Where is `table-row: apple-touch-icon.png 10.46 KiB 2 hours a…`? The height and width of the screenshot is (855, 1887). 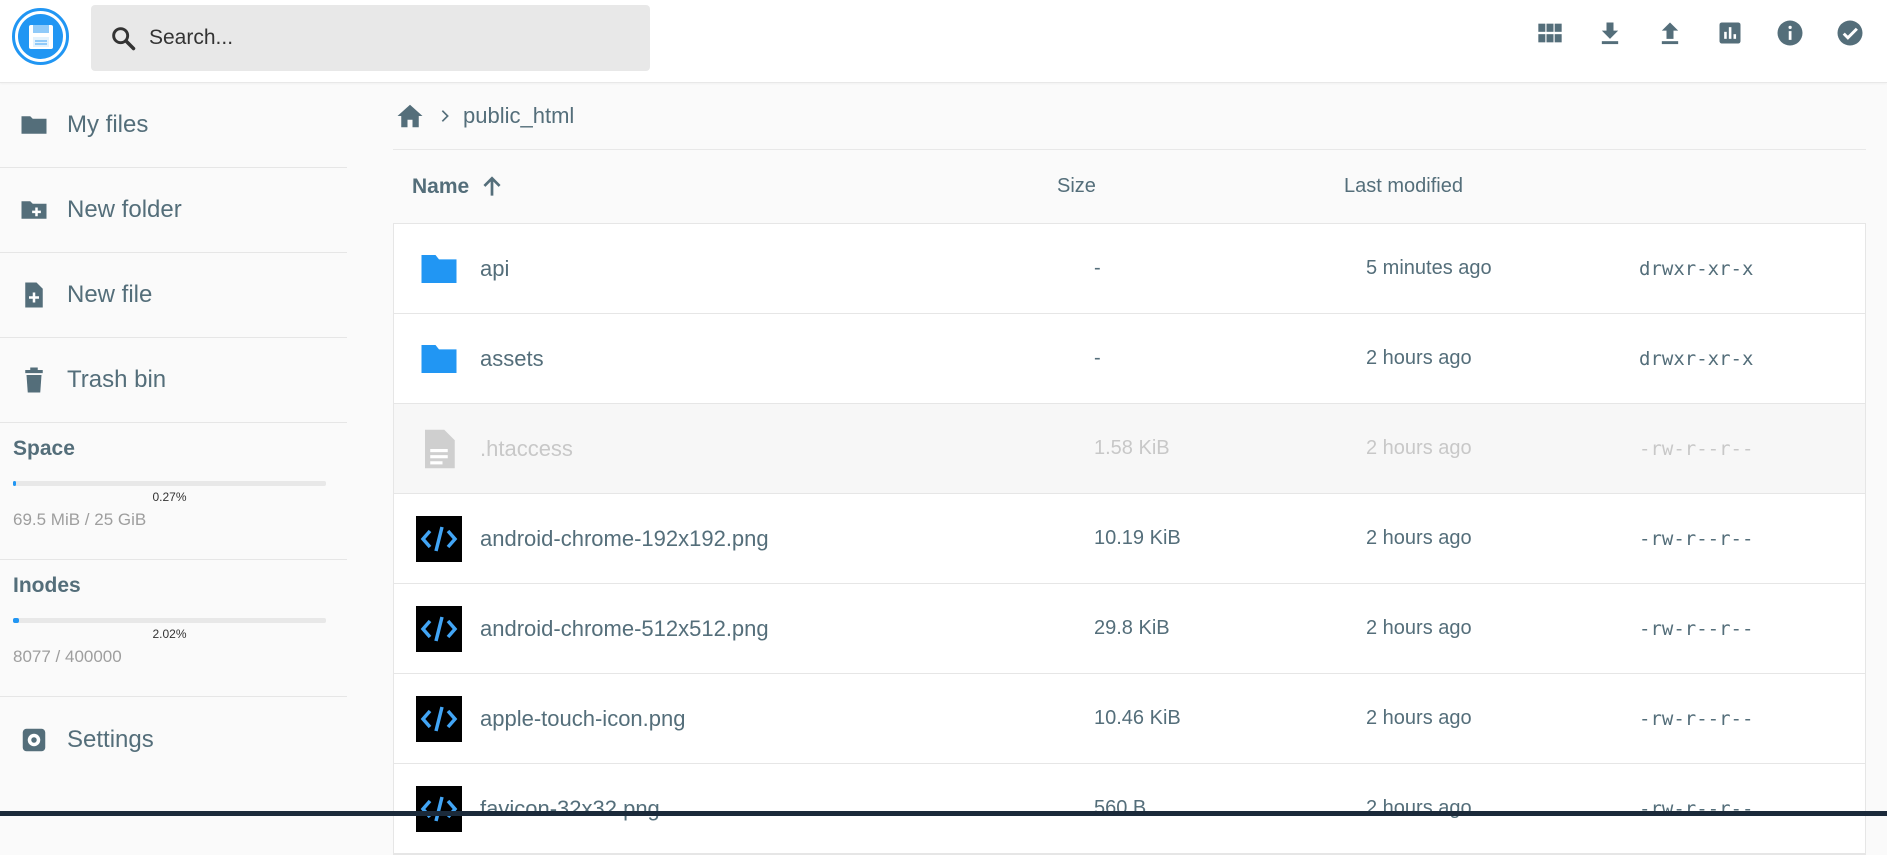 table-row: apple-touch-icon.png 10.46 KiB 2 hours a… is located at coordinates (1129, 719).